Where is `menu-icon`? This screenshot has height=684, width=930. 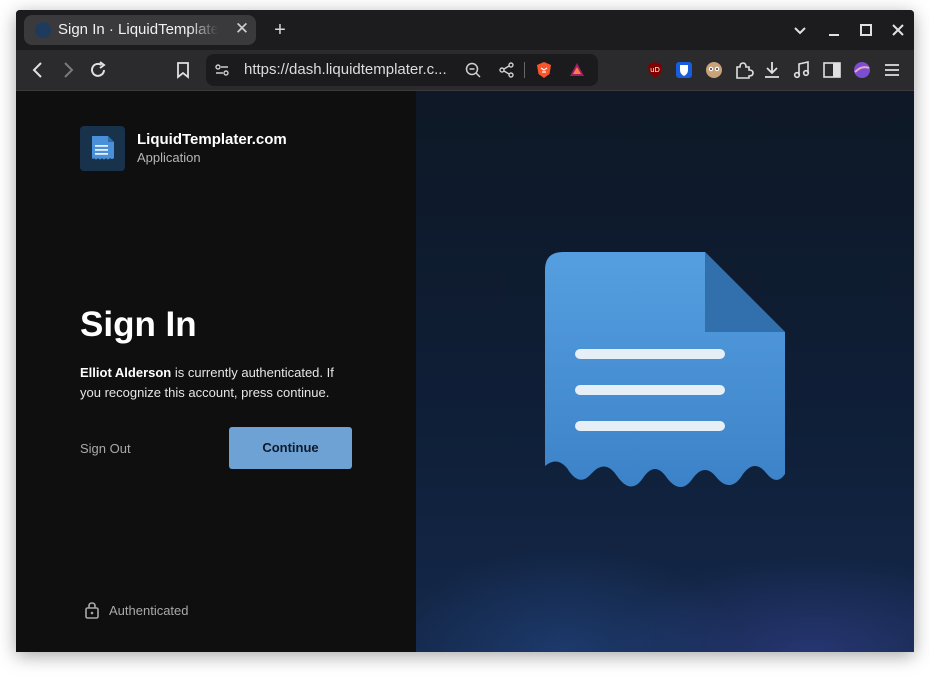
menu-icon is located at coordinates (892, 70).